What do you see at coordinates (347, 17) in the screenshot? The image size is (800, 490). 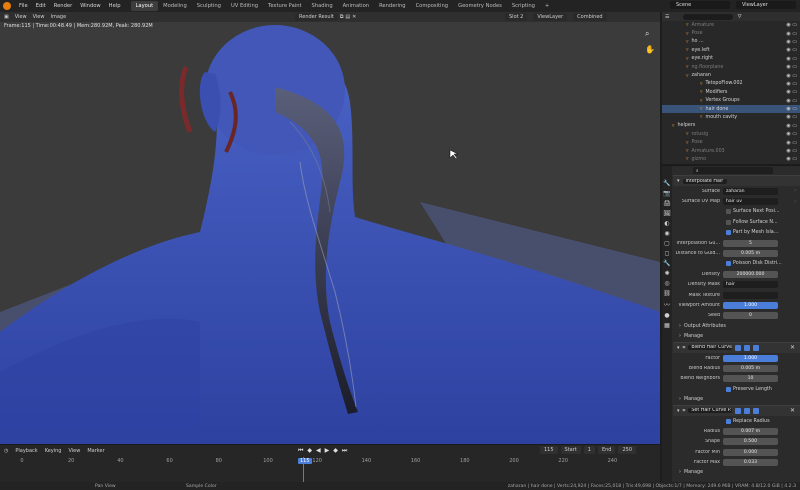 I see `folder-icon: ▤` at bounding box center [347, 17].